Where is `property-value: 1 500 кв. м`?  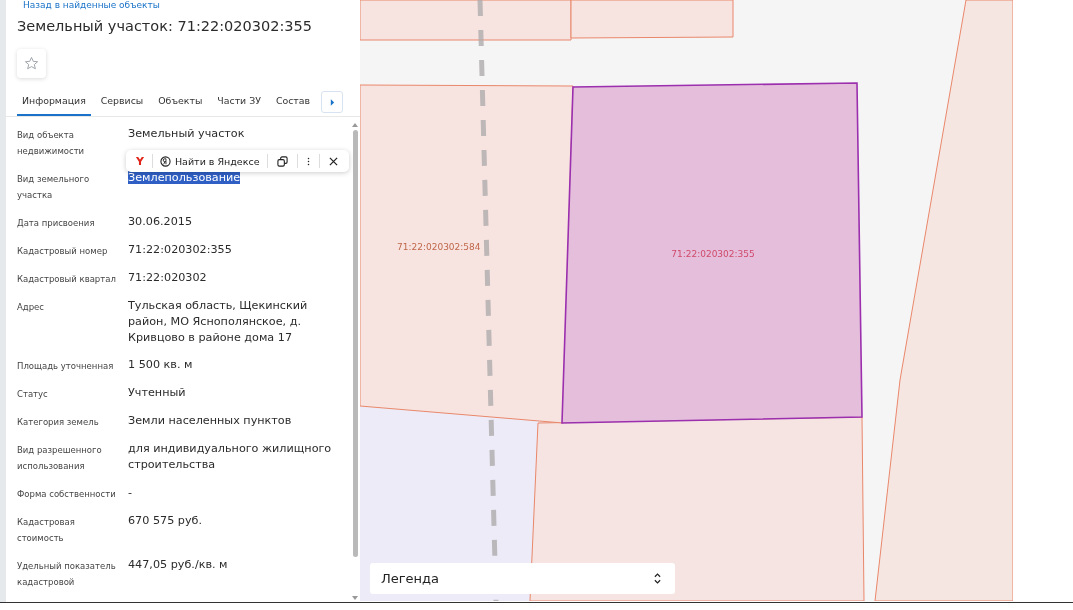
property-value: 1 500 кв. м is located at coordinates (160, 364).